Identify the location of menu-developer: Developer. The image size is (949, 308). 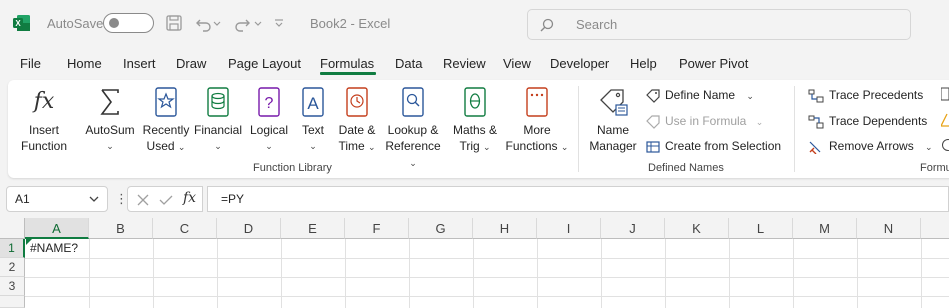
(579, 63).